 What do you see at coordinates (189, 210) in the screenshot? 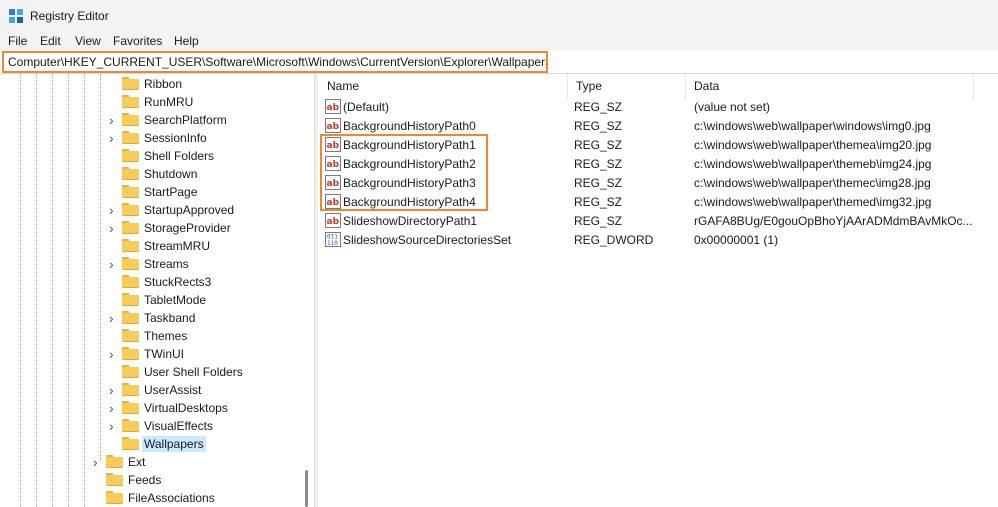
I see `tree-item-label: StartupApproved` at bounding box center [189, 210].